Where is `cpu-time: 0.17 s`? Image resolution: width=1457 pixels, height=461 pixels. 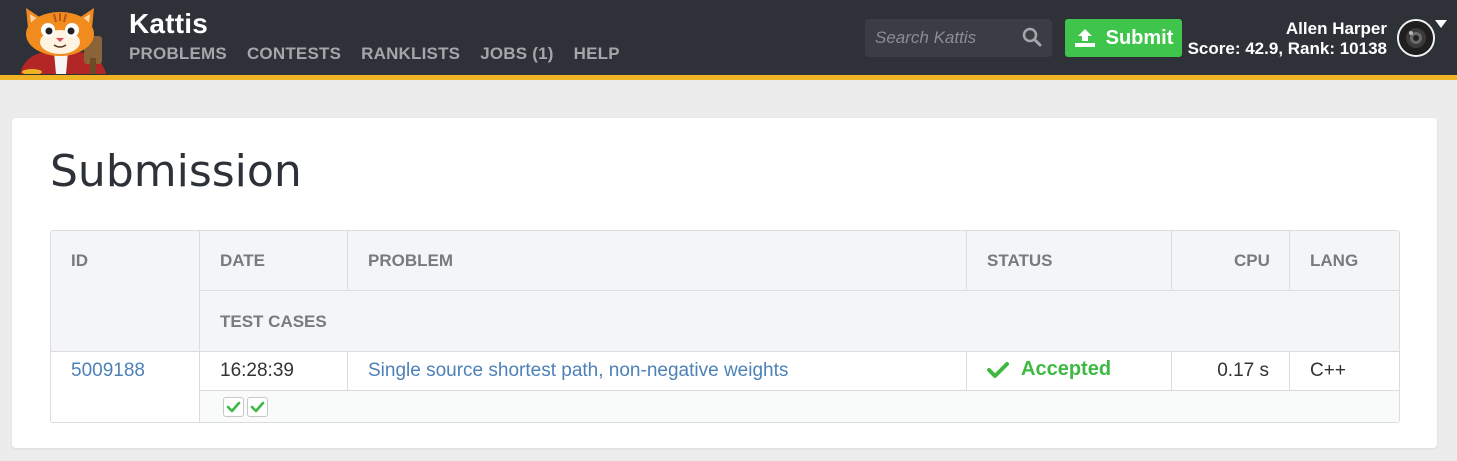 cpu-time: 0.17 s is located at coordinates (1243, 370).